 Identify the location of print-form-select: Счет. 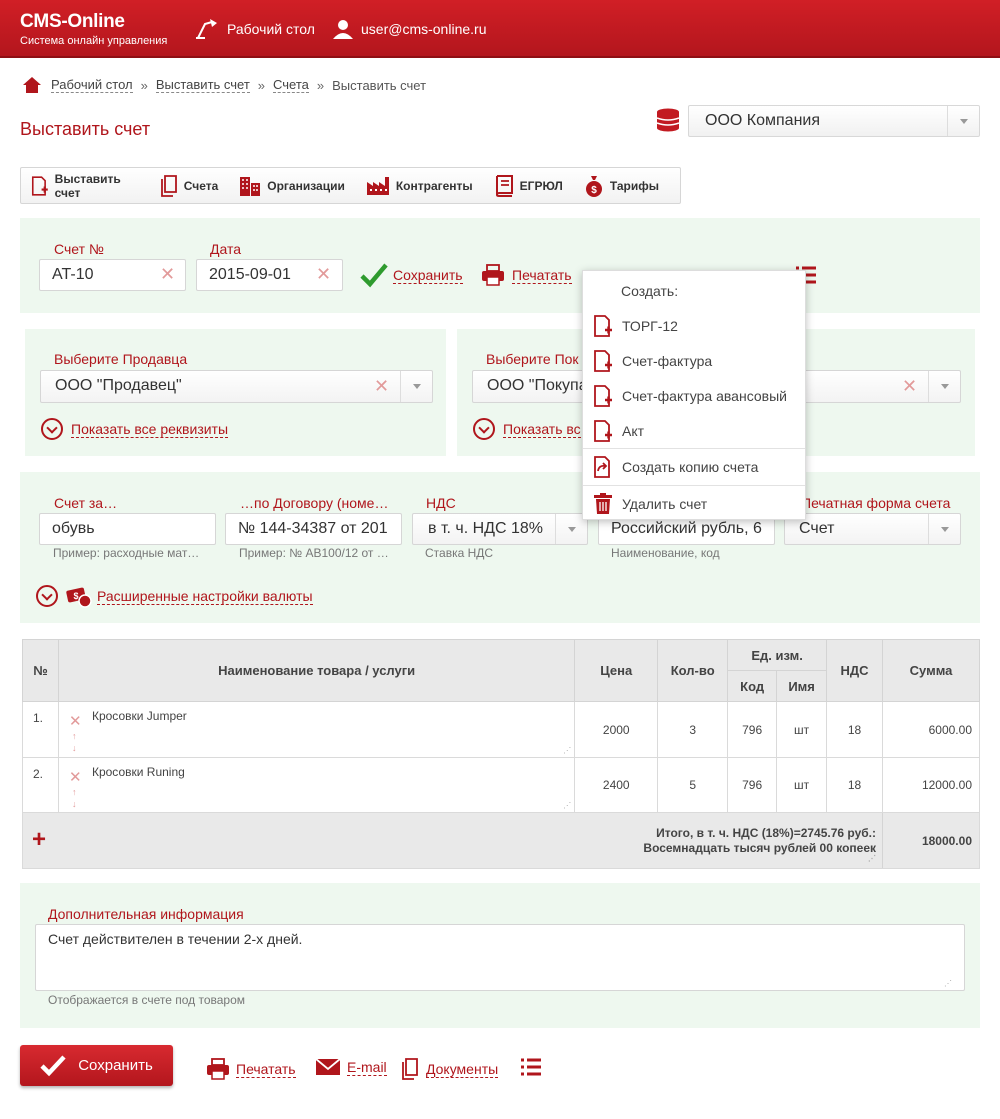
(872, 529).